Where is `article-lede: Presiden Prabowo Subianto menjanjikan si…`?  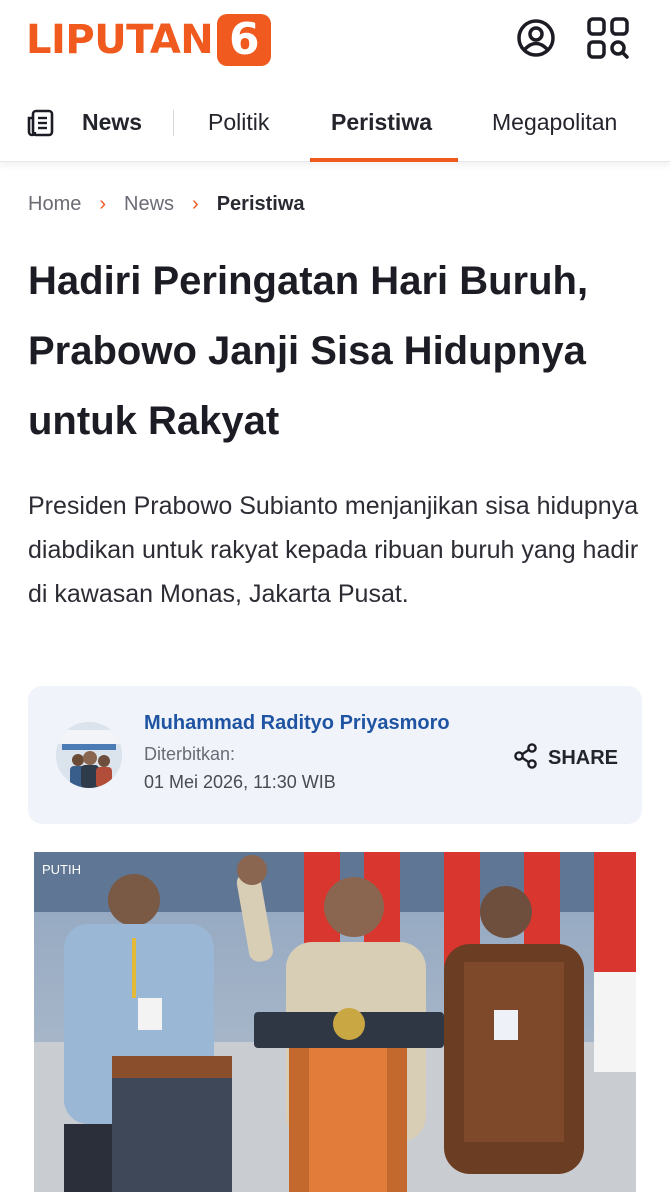
article-lede: Presiden Prabowo Subianto menjanjikan si… is located at coordinates (333, 550).